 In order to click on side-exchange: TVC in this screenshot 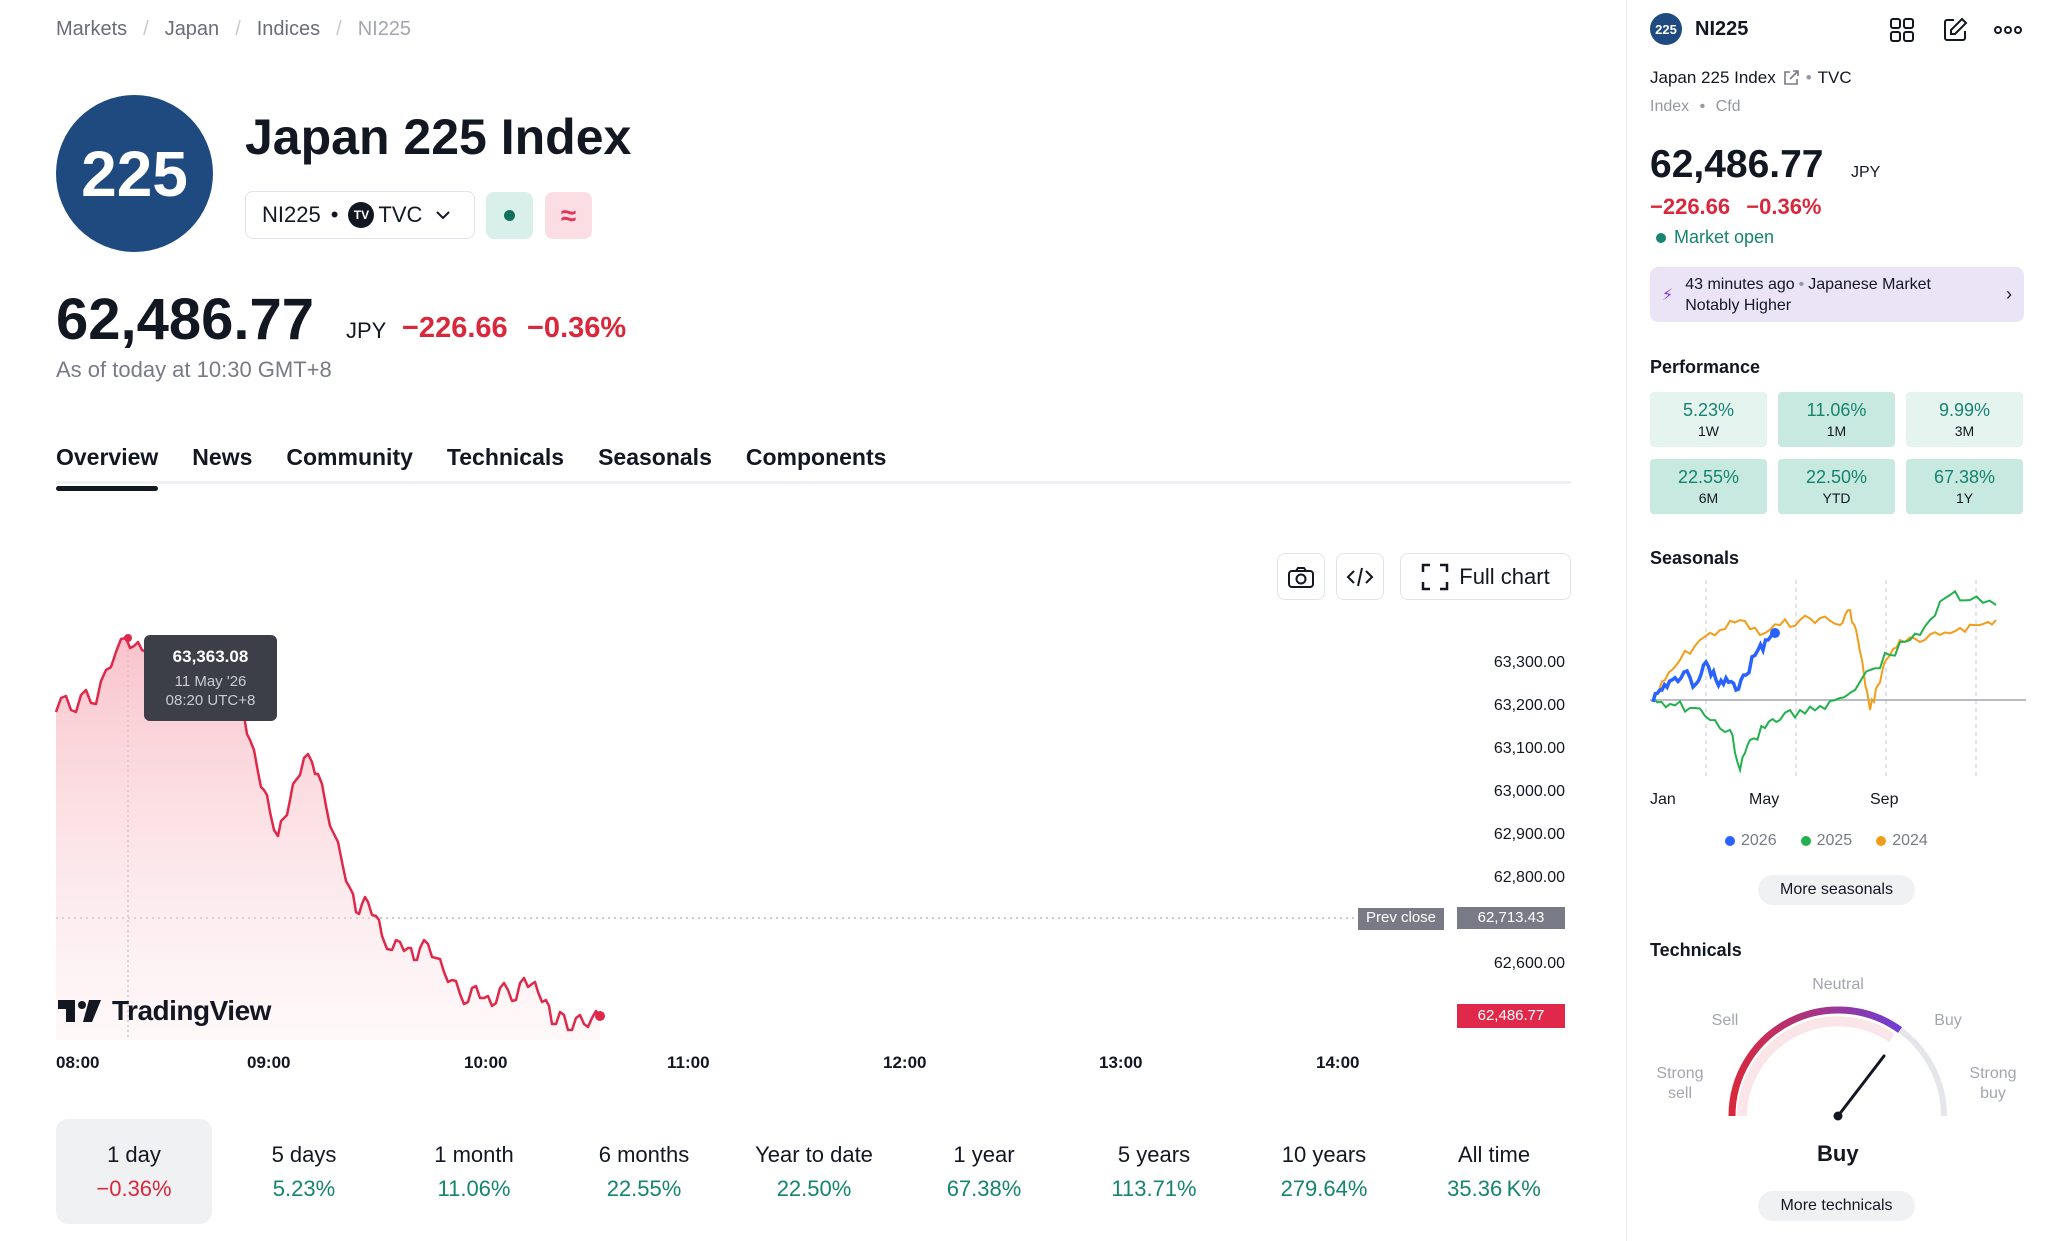, I will do `click(1834, 77)`.